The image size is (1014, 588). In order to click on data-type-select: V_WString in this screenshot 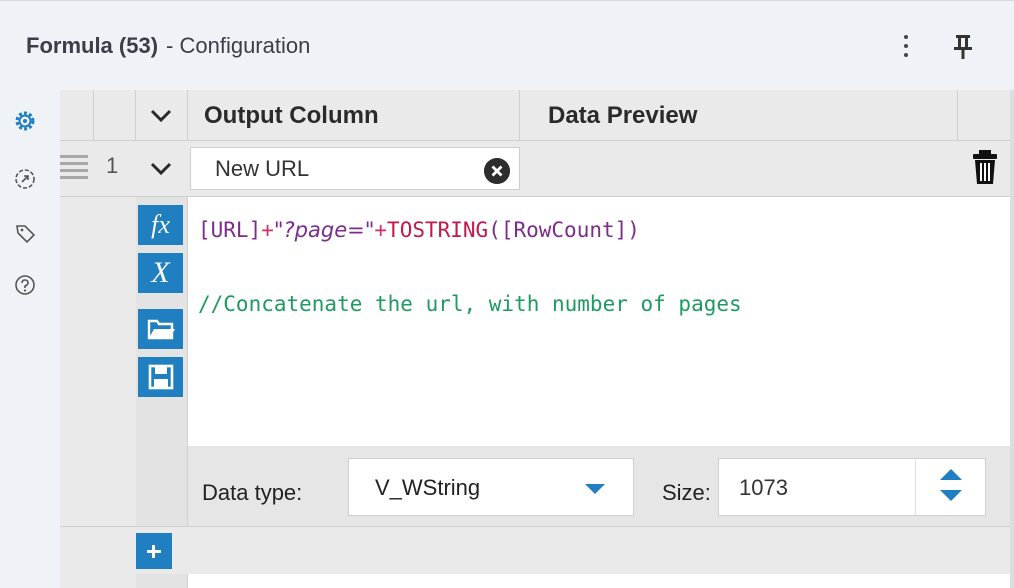, I will do `click(491, 487)`.